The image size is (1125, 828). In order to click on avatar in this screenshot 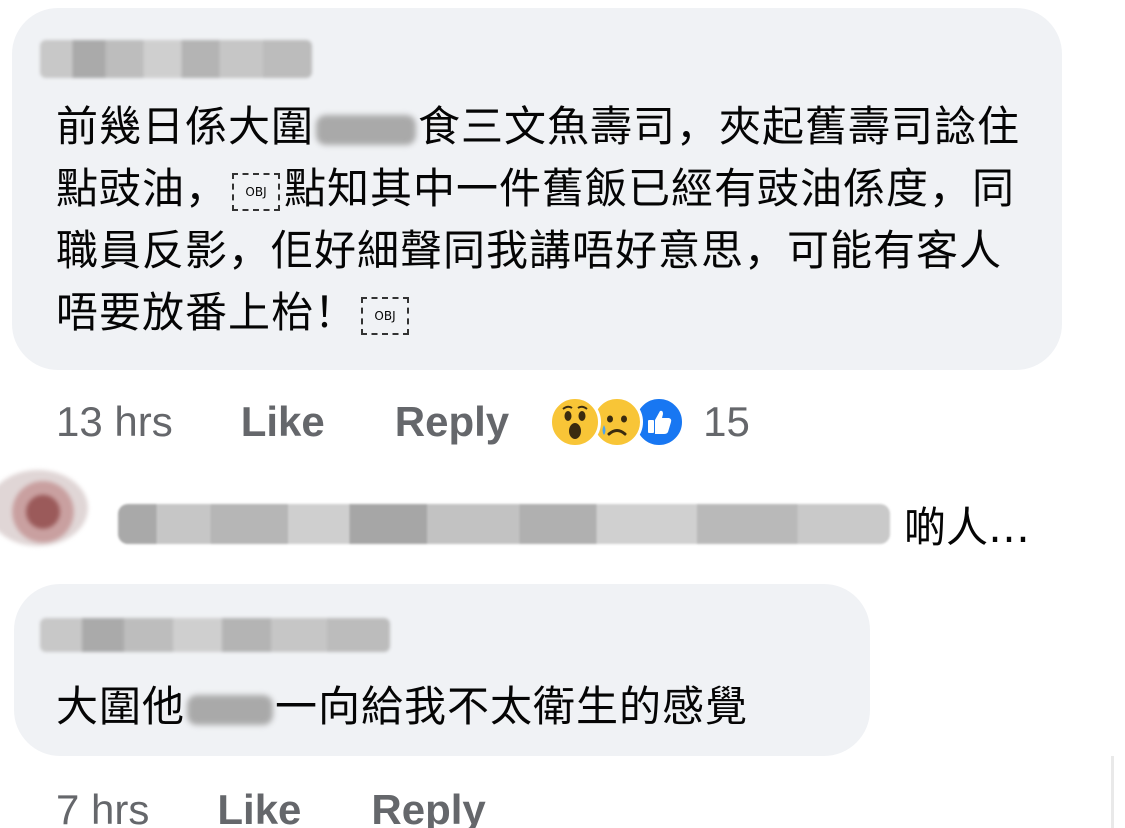, I will do `click(44, 508)`.